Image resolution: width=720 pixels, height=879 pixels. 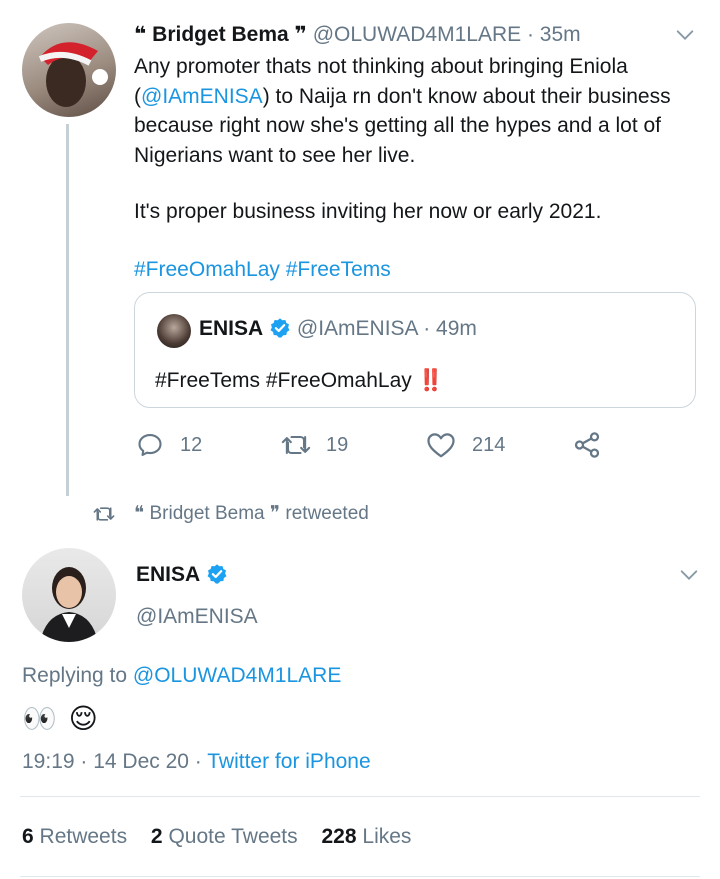 I want to click on reply-author-name: ❝ Bridget Bema ❞, so click(x=220, y=34).